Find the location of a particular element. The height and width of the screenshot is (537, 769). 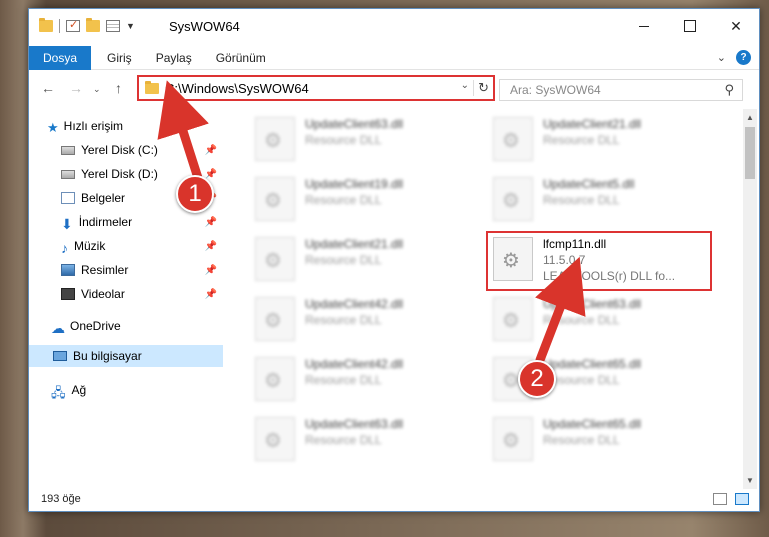

sidebar-item-label: Yerel Disk (C:) is located at coordinates (119, 150).